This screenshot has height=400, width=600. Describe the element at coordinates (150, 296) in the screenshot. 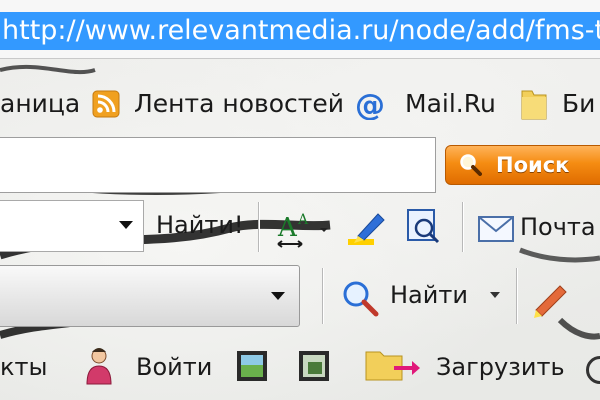

I see `toolbar2-dropdown` at that location.